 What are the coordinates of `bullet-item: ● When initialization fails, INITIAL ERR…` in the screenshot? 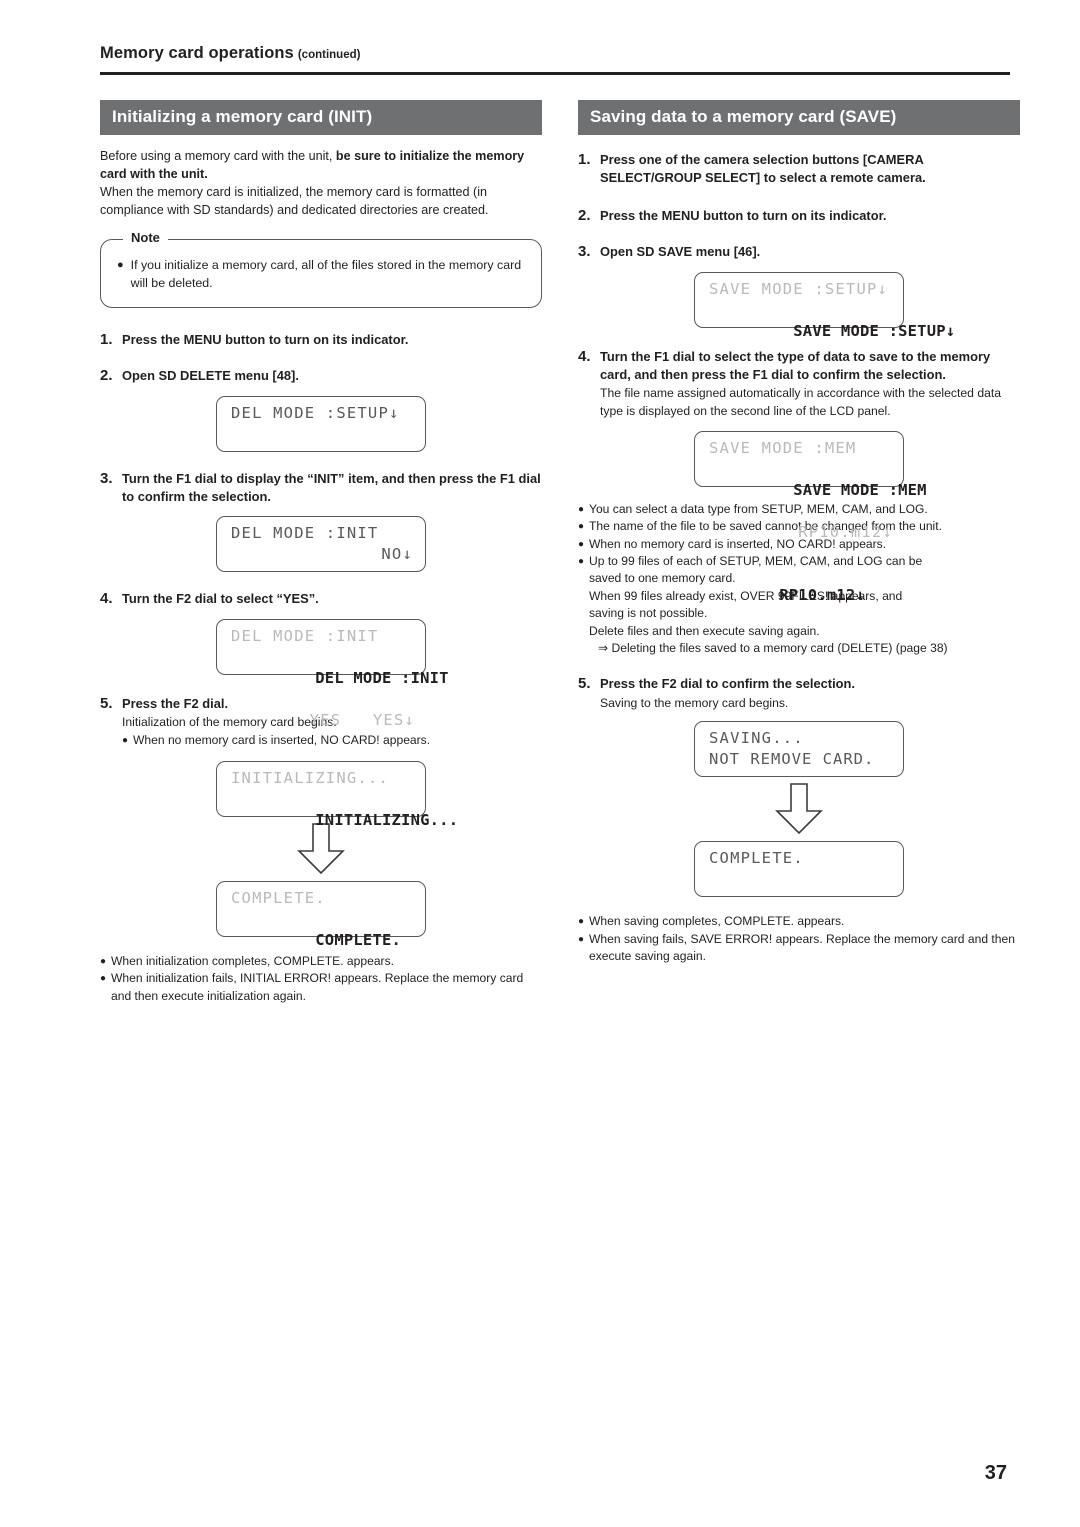 It's located at (321, 987).